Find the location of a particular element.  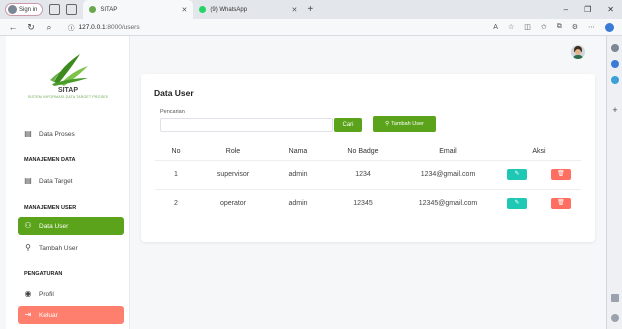

tab-actions-icon is located at coordinates (72, 9).